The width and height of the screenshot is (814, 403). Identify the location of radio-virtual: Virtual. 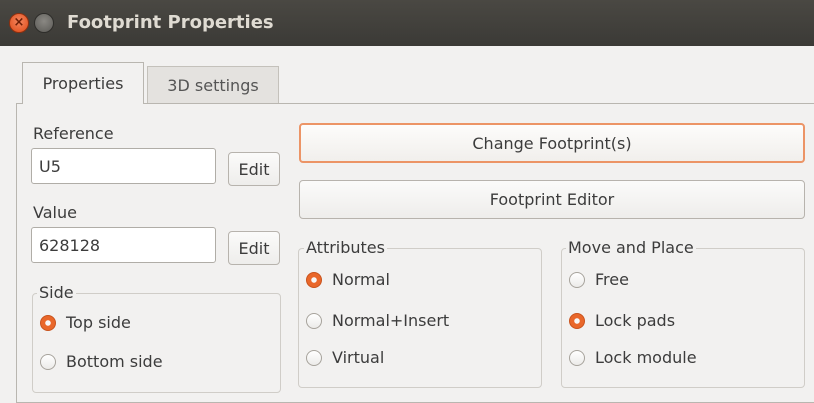
(345, 357).